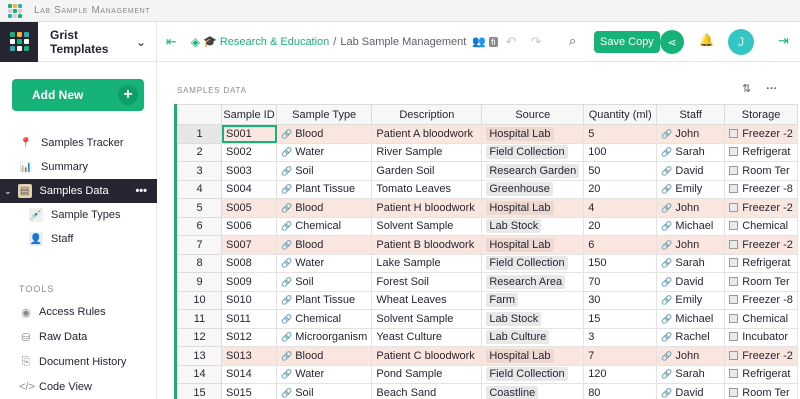  Describe the element at coordinates (78, 143) in the screenshot. I see `page-item-samples-tracker: 📍 Samples Tracker` at that location.